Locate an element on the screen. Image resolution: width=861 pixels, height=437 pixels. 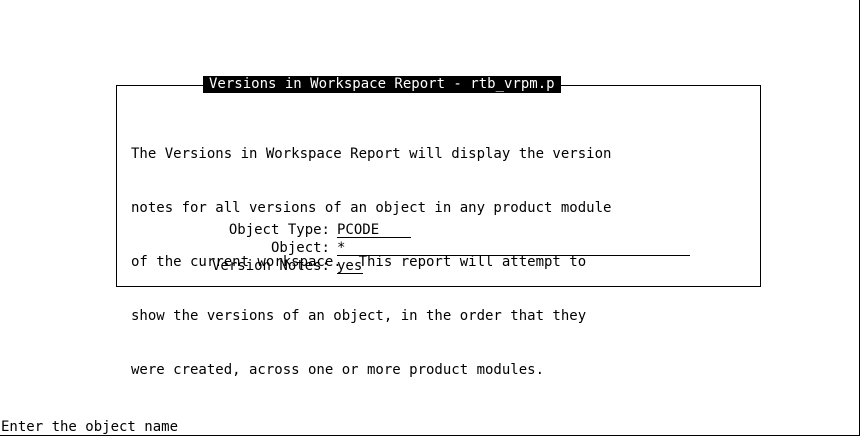
version-notes-row: Version Notes: is located at coordinates (165, 266).